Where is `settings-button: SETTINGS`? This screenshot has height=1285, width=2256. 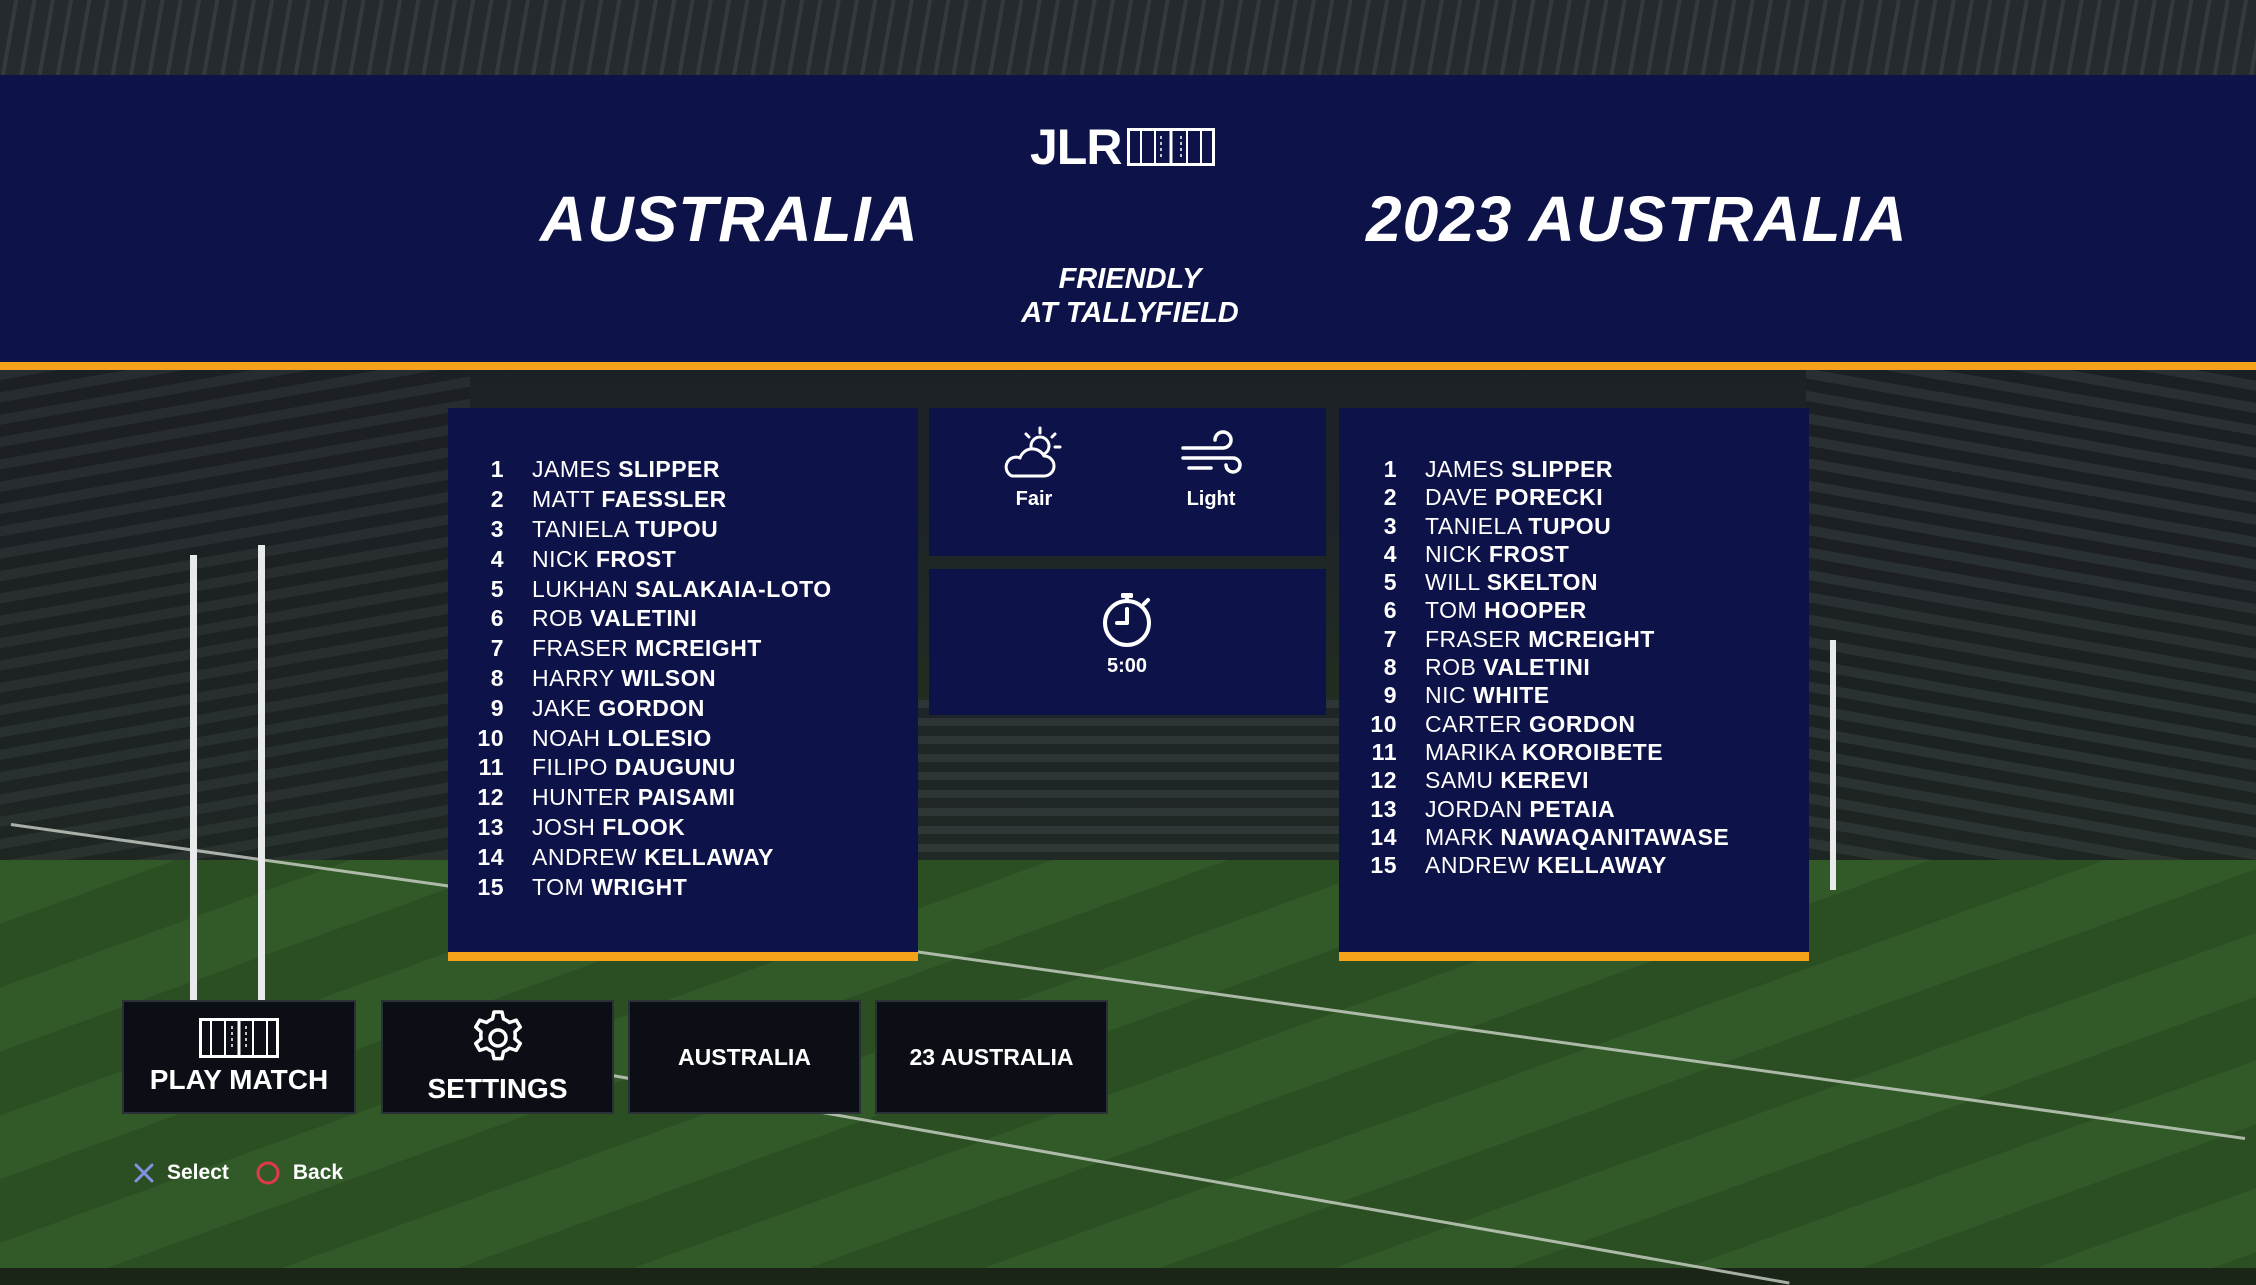
settings-button: SETTINGS is located at coordinates (497, 1057).